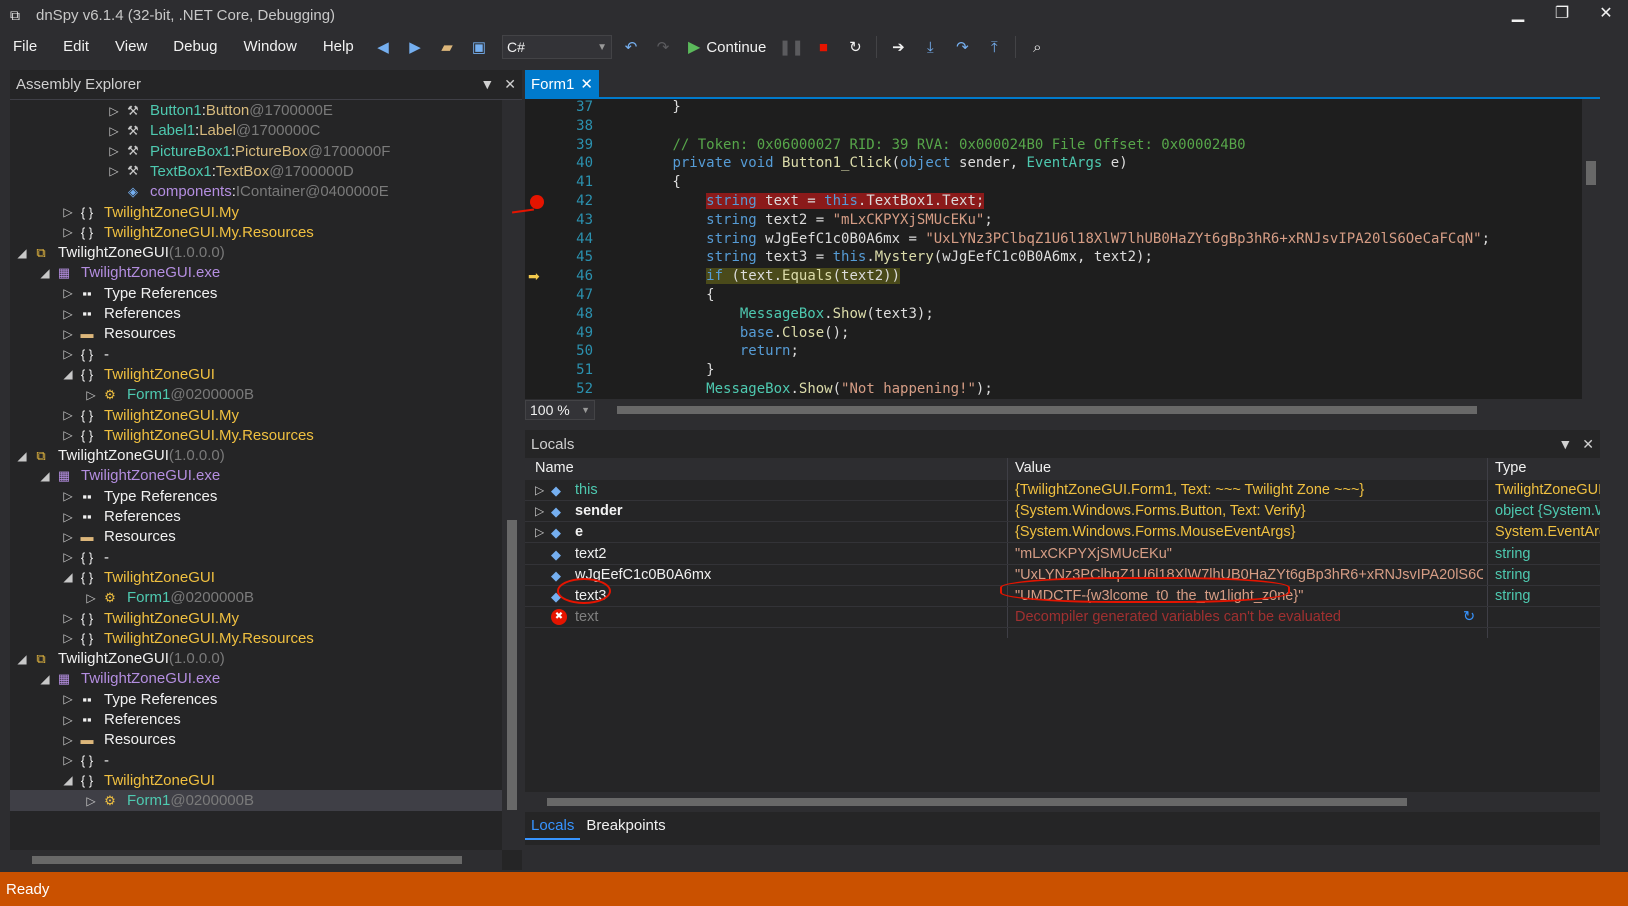 This screenshot has width=1628, height=906. I want to click on tab-form1: Form1 ✕, so click(562, 84).